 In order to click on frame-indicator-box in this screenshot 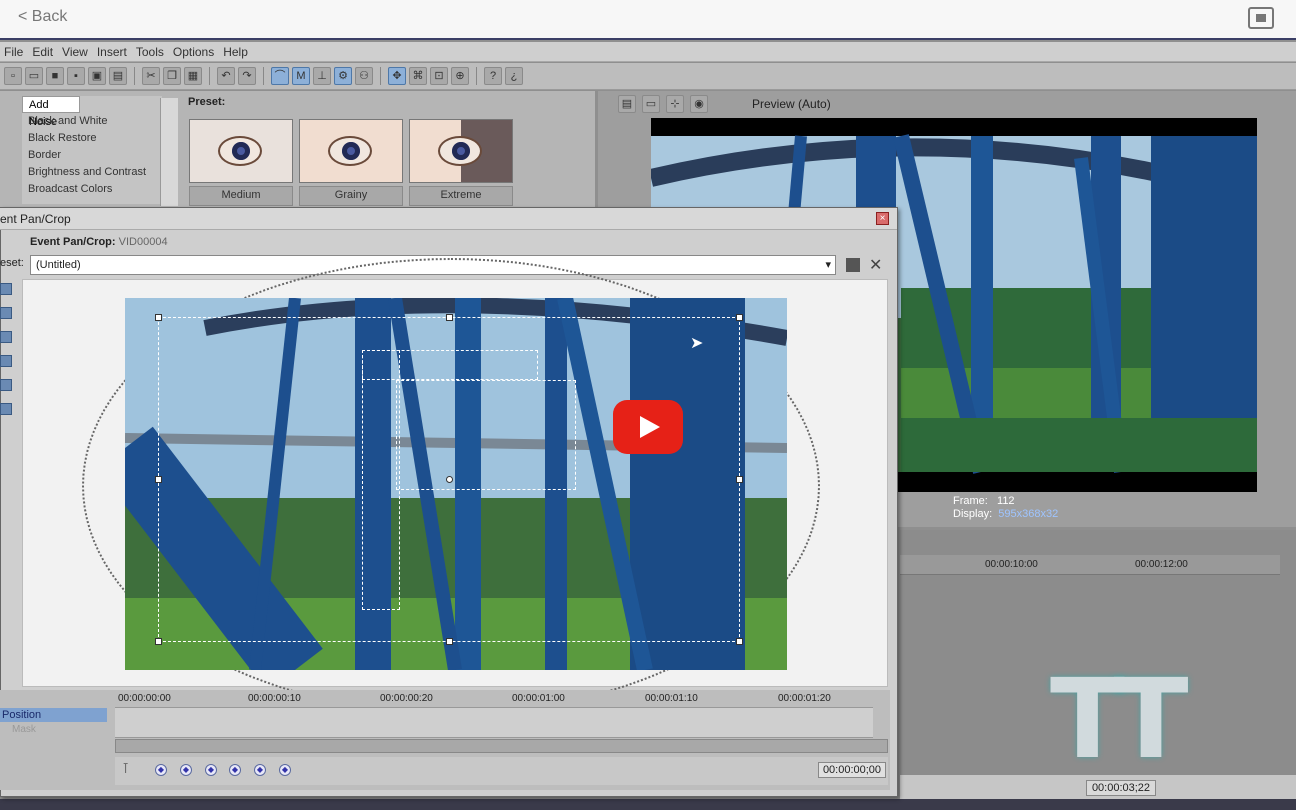, I will do `click(486, 435)`.